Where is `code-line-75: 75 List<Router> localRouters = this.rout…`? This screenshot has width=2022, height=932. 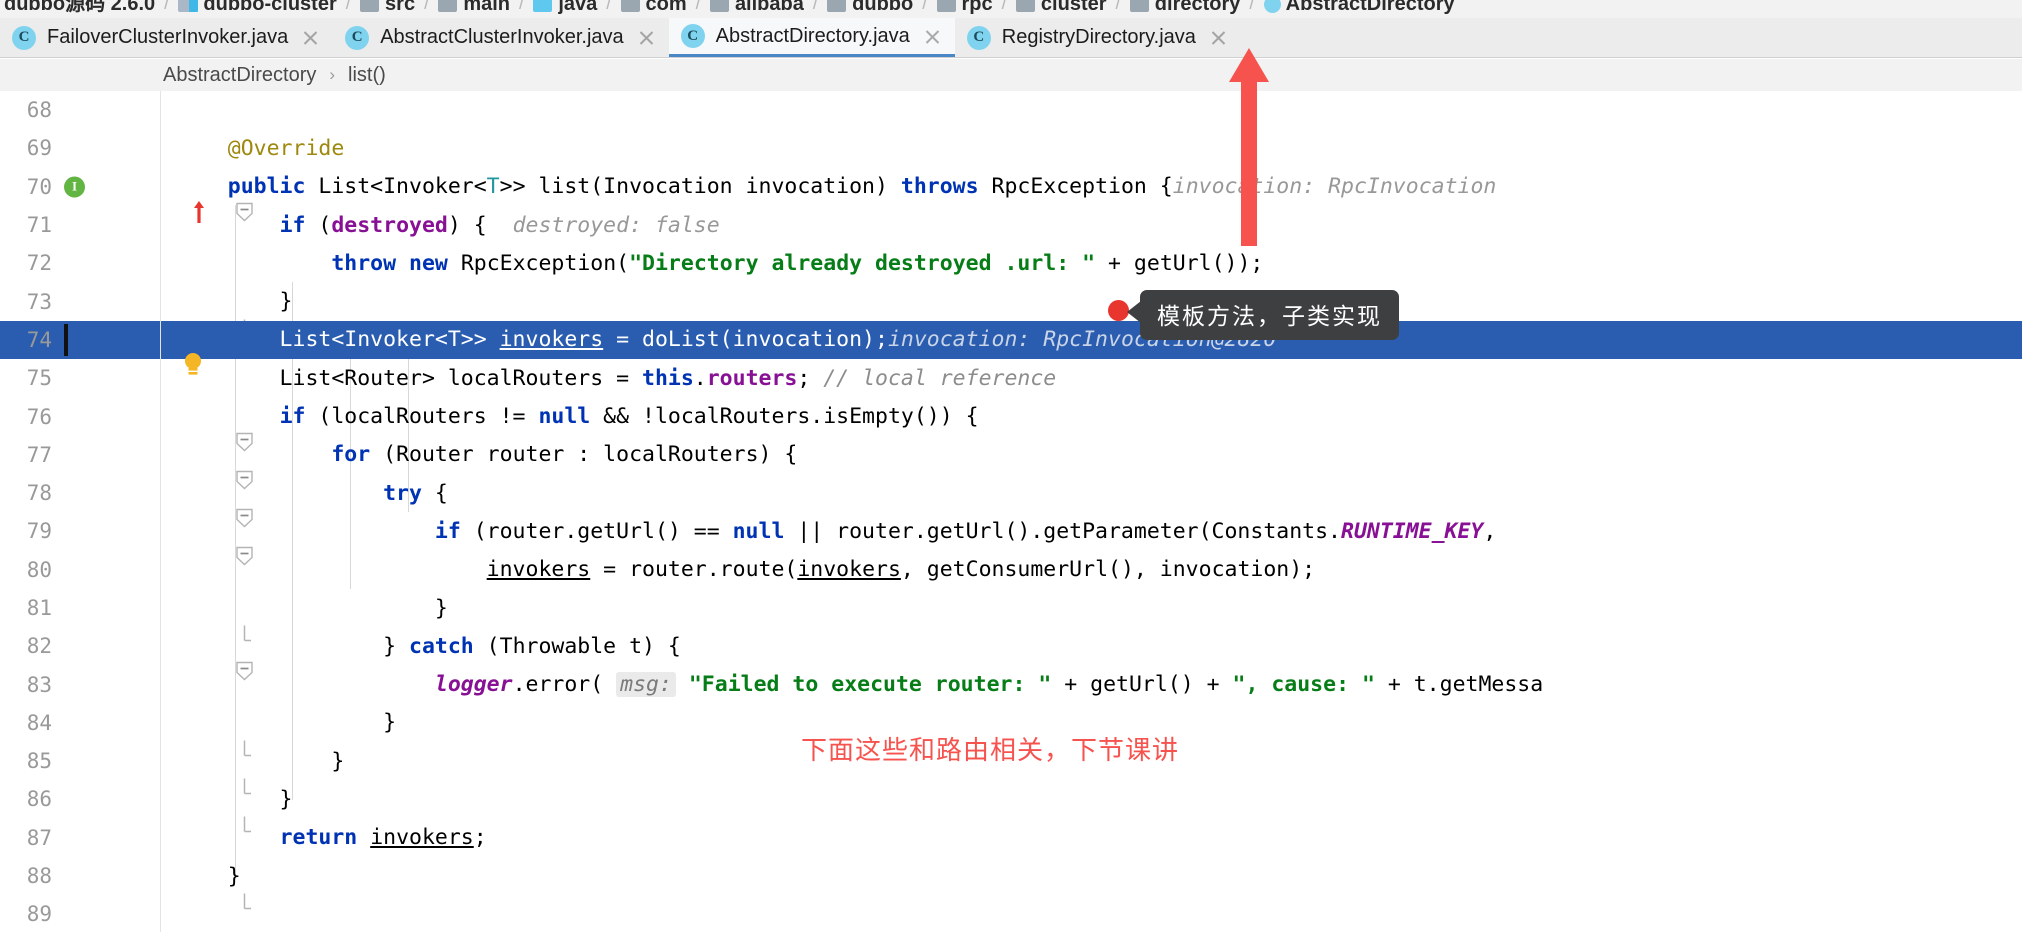
code-line-75: 75 List<Router> localRouters = this.rout… is located at coordinates (1011, 378).